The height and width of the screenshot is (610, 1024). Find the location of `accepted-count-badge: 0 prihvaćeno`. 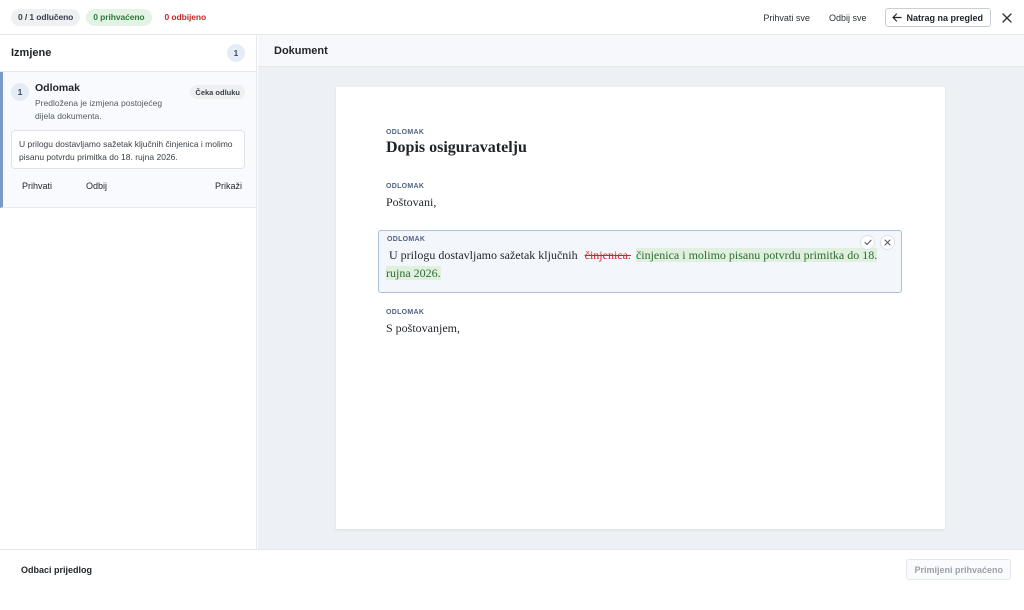

accepted-count-badge: 0 prihvaćeno is located at coordinates (119, 17).